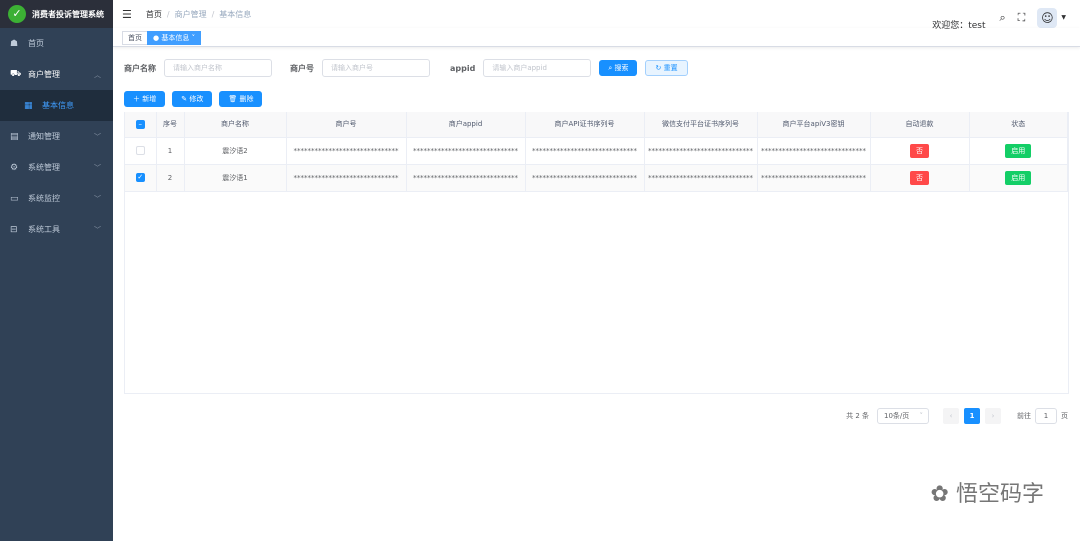 The image size is (1080, 541). I want to click on tag-basic-info: ● 基本信息 ˅, so click(174, 38).